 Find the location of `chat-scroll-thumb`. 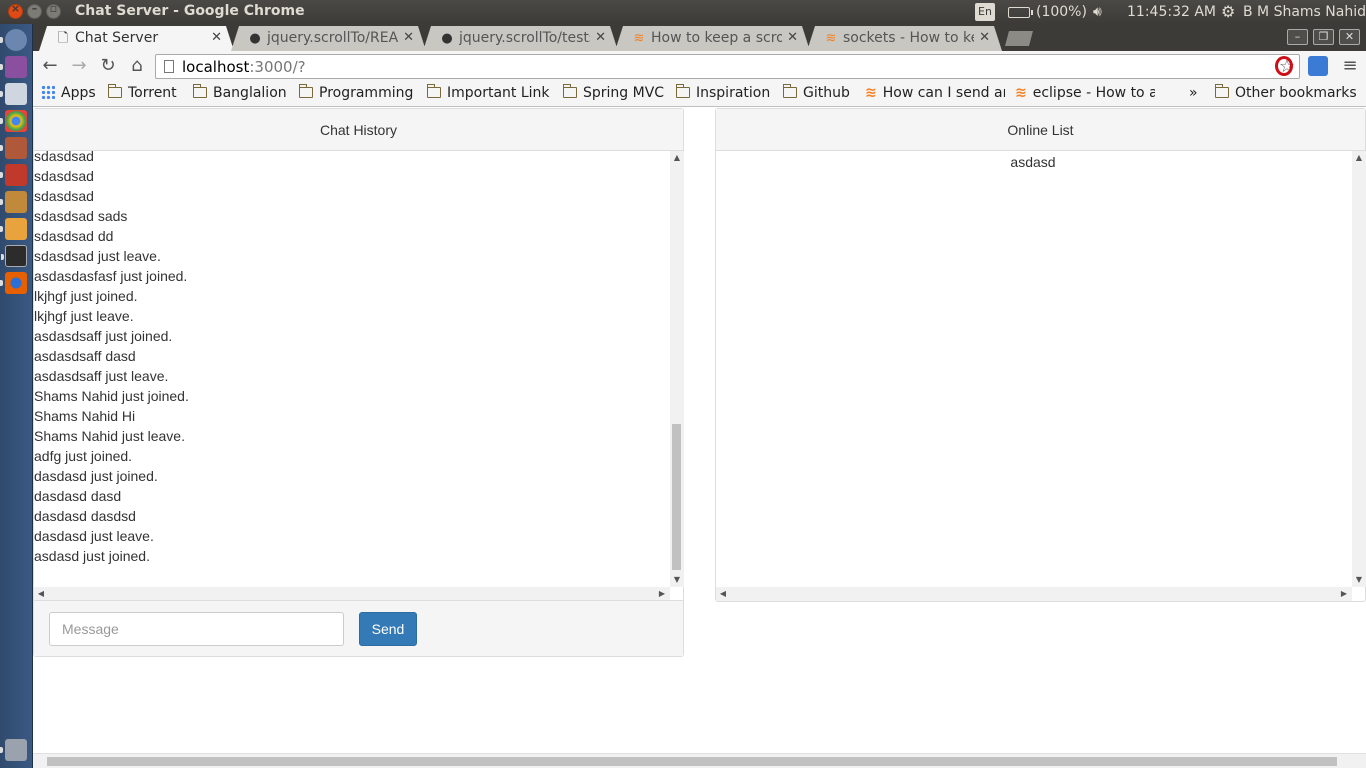

chat-scroll-thumb is located at coordinates (676, 497).